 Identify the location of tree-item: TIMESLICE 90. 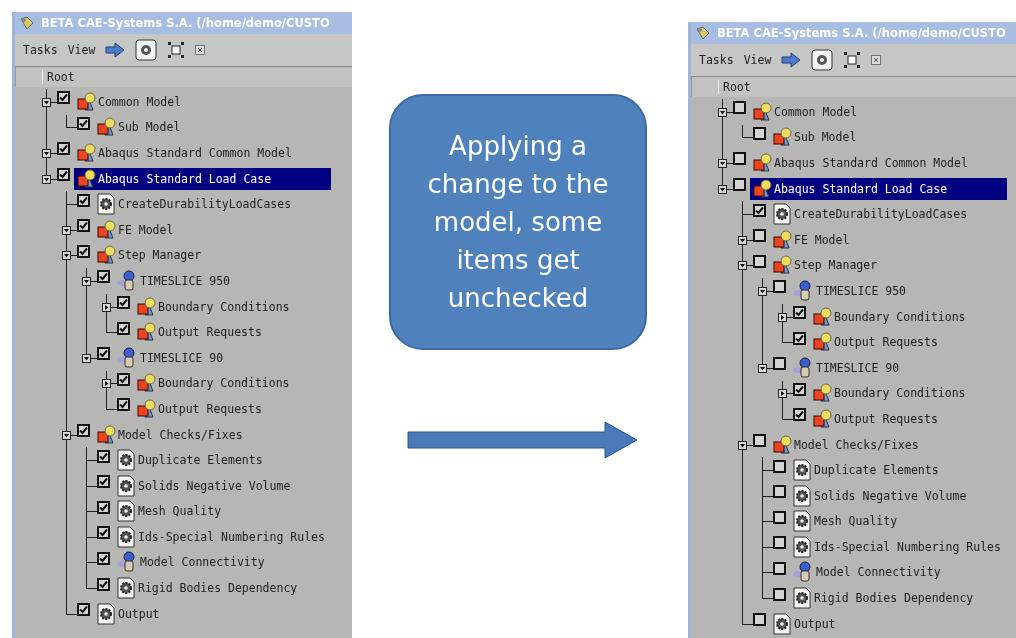
(199, 357).